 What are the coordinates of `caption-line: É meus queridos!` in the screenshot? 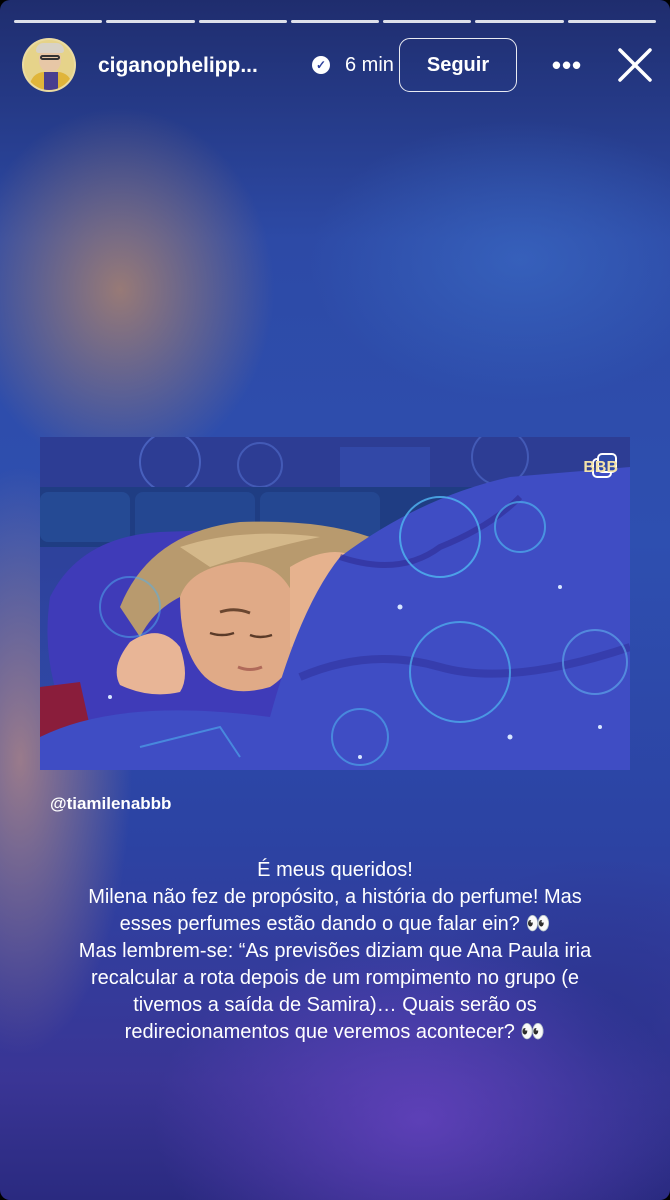 It's located at (335, 870).